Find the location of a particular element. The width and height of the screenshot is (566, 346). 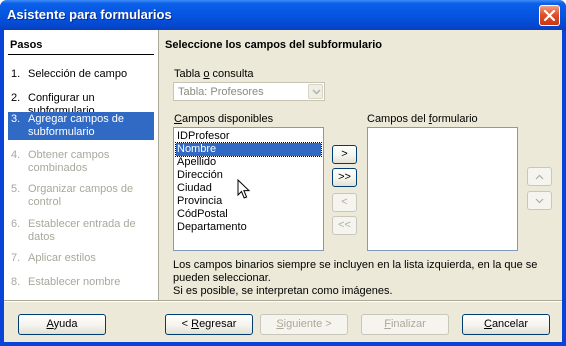

list-item: CódPostal is located at coordinates (248, 214).